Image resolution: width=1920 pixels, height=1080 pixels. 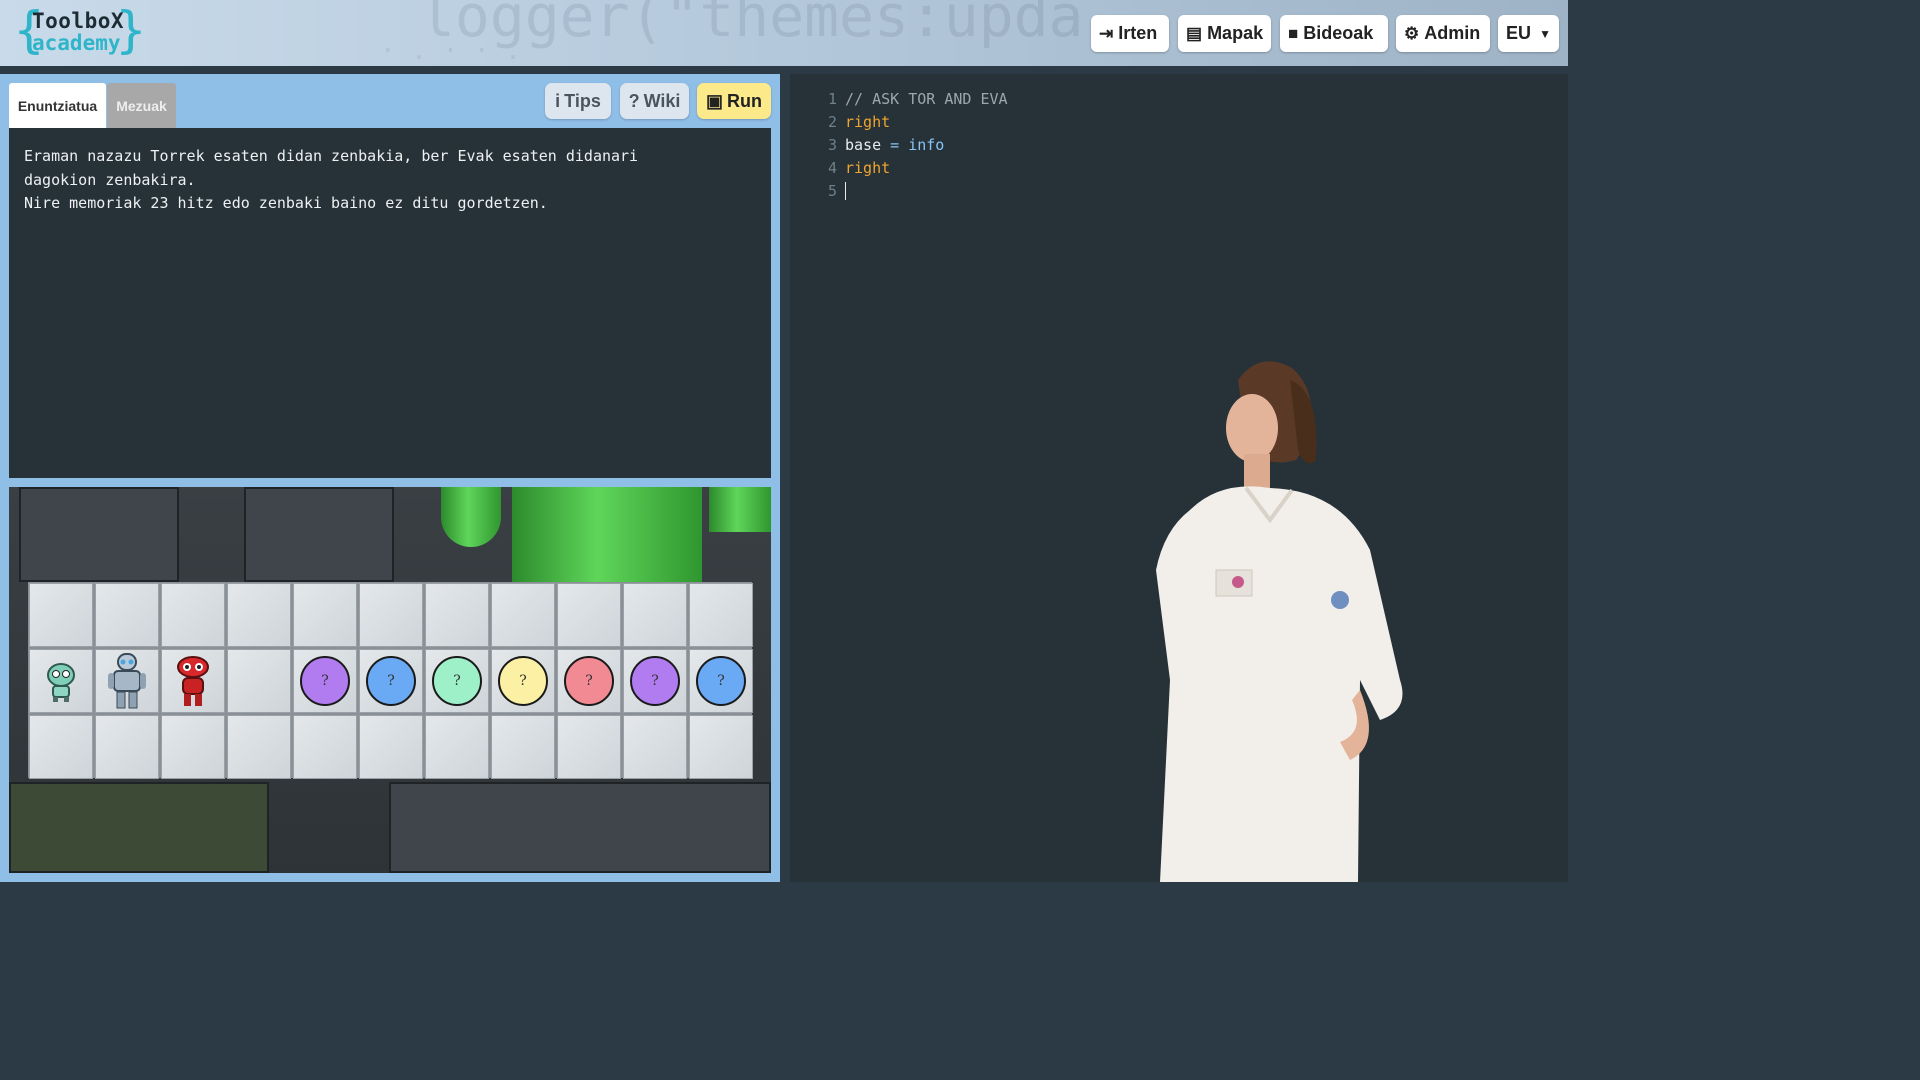 I want to click on admin-button: ⚙ Admin, so click(x=1443, y=33).